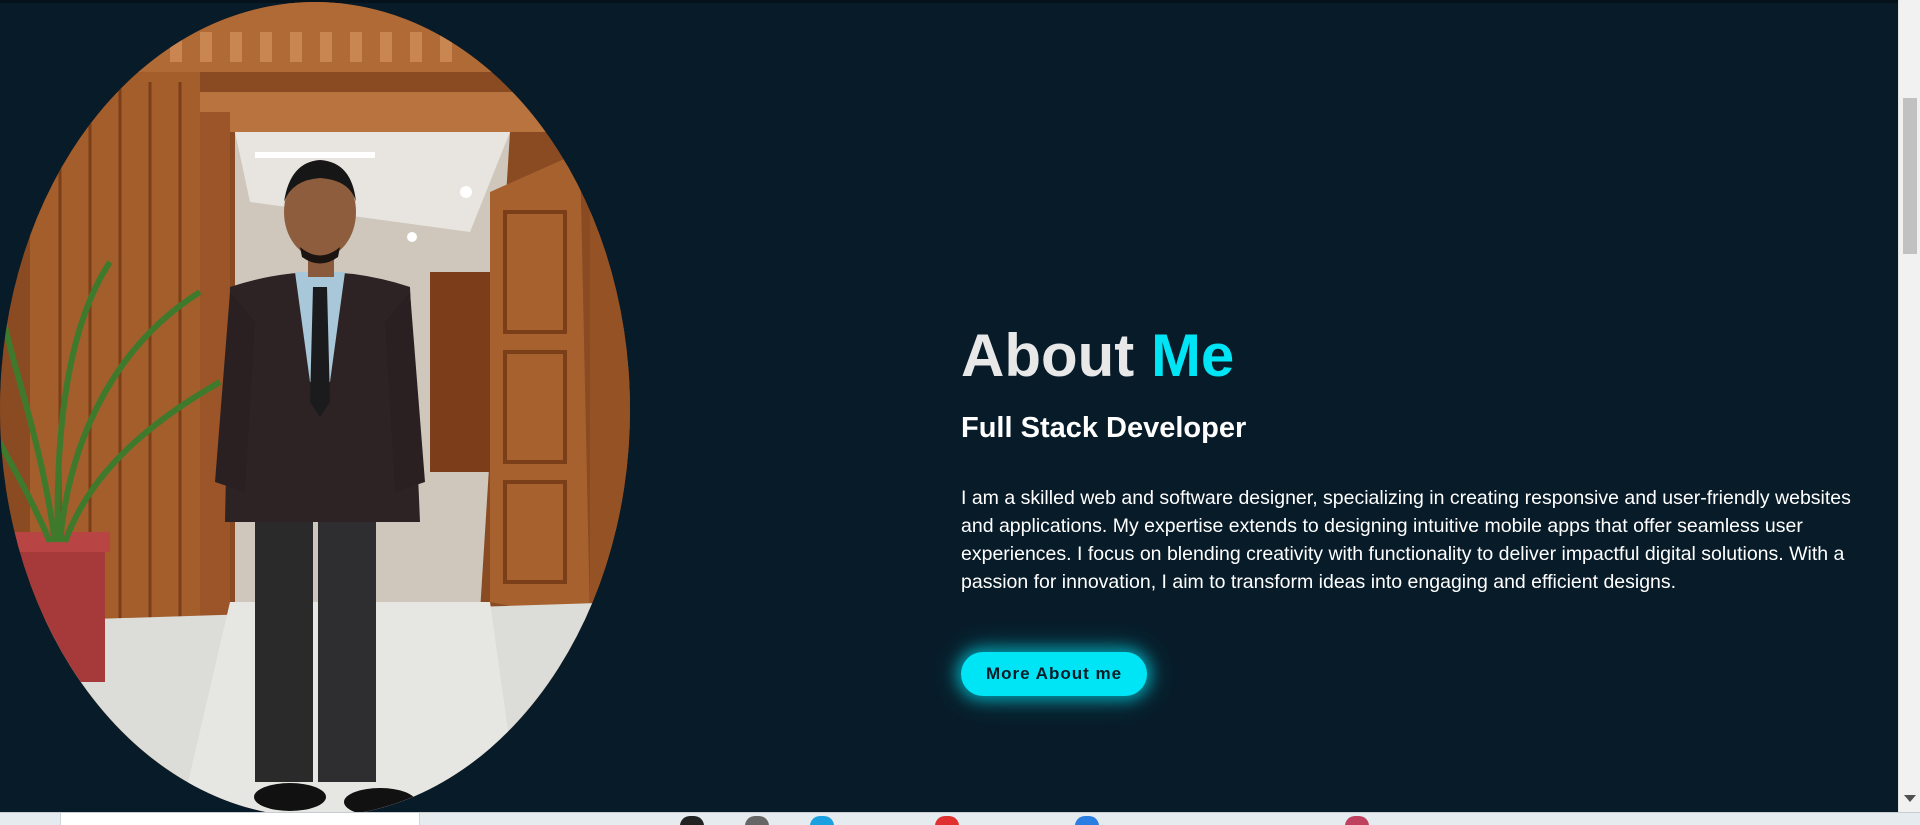 The height and width of the screenshot is (825, 1920). What do you see at coordinates (1192, 355) in the screenshot?
I see `about-title-accent: Me` at bounding box center [1192, 355].